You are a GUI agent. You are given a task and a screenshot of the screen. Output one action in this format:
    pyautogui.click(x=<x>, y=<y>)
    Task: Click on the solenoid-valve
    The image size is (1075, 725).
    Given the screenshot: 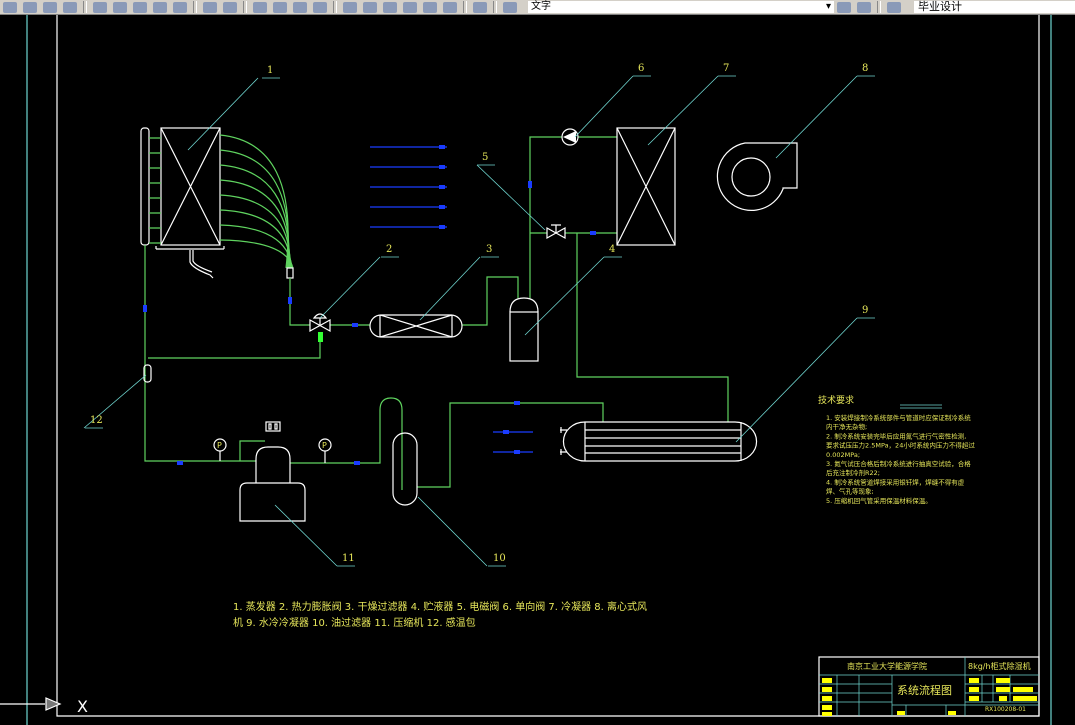 What is the action you would take?
    pyautogui.click(x=556, y=232)
    